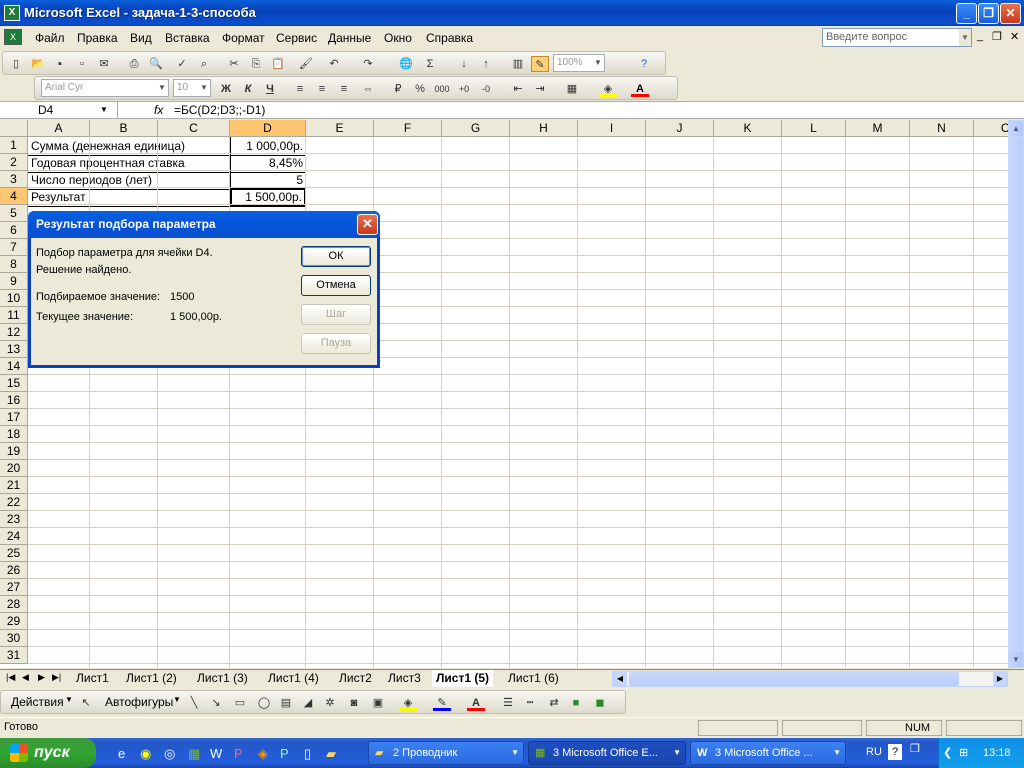  I want to click on line-icon: ╲, so click(194, 703).